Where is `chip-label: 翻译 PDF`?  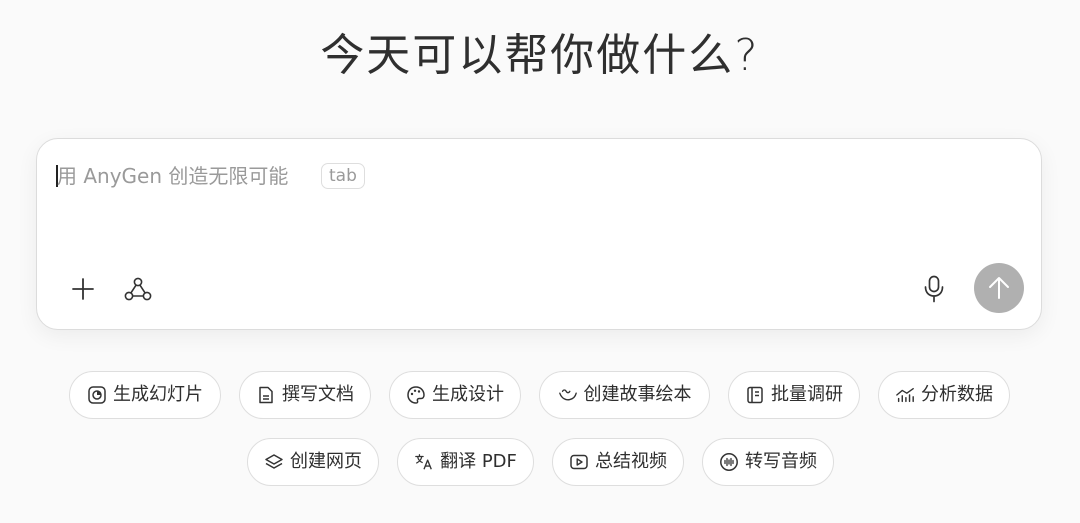 chip-label: 翻译 PDF is located at coordinates (478, 461).